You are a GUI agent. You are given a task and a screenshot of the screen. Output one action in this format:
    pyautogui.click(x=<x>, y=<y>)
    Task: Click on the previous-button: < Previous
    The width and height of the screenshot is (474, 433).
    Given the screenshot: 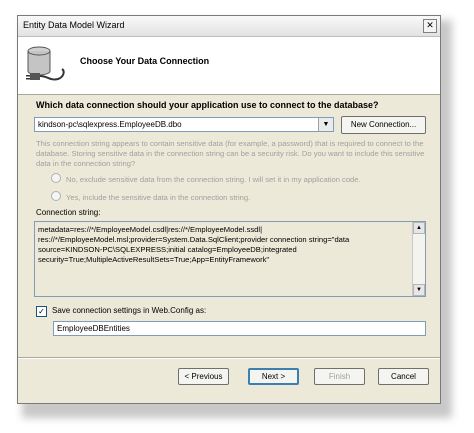 What is the action you would take?
    pyautogui.click(x=203, y=376)
    